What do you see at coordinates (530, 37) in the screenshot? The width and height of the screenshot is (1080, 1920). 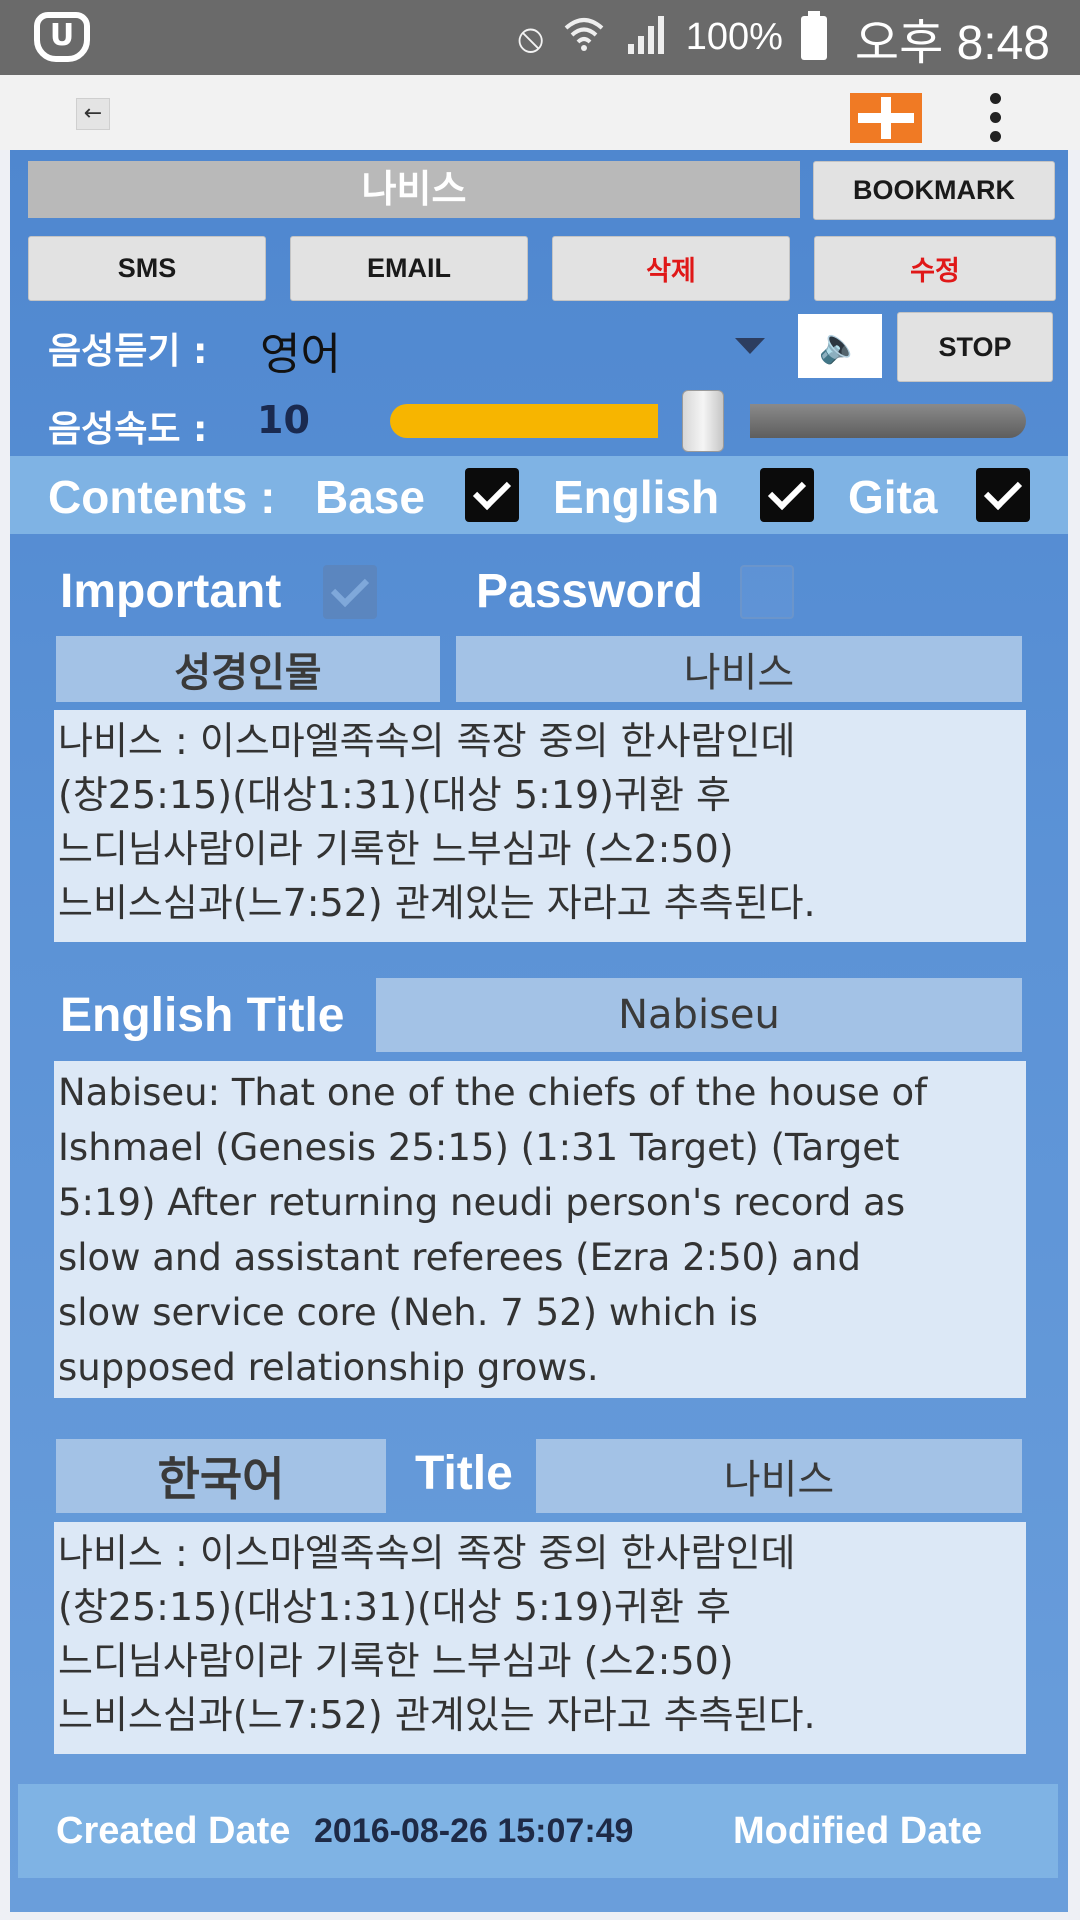 I see `vibrate-mute-icon: ⦸` at bounding box center [530, 37].